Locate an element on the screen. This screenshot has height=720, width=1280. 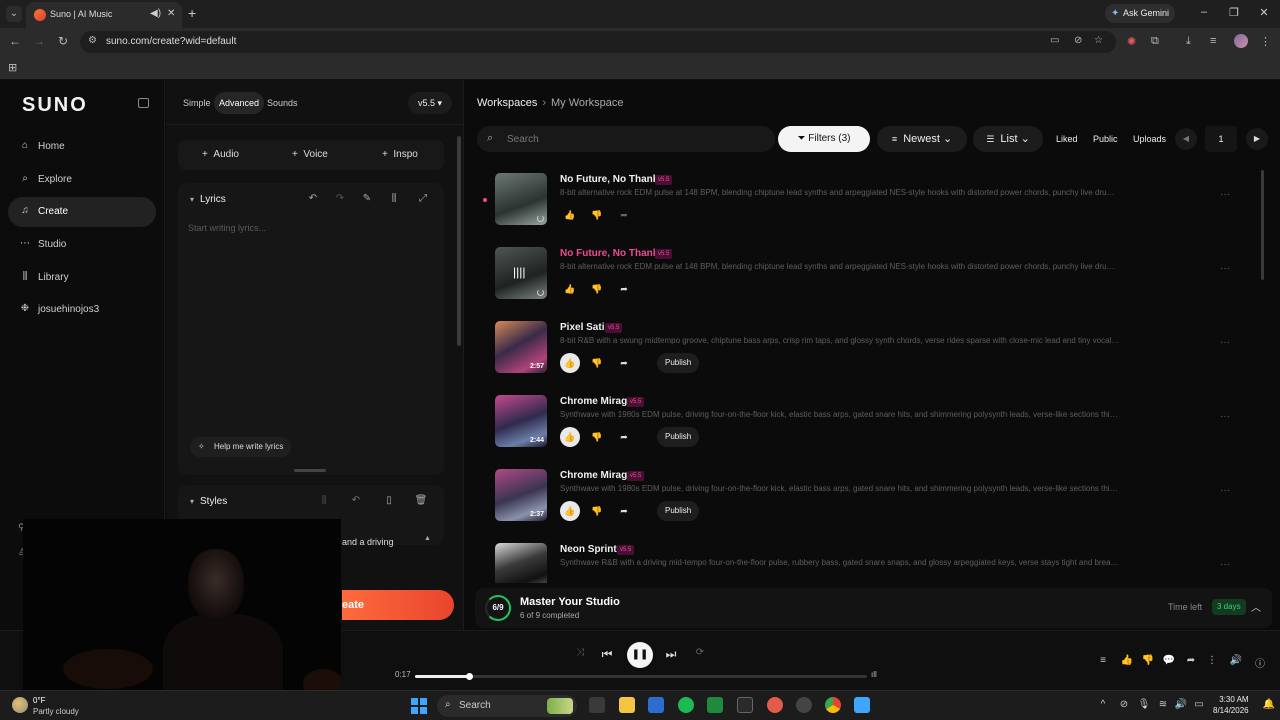
repeat-icon: ⟳ is located at coordinates (700, 652).